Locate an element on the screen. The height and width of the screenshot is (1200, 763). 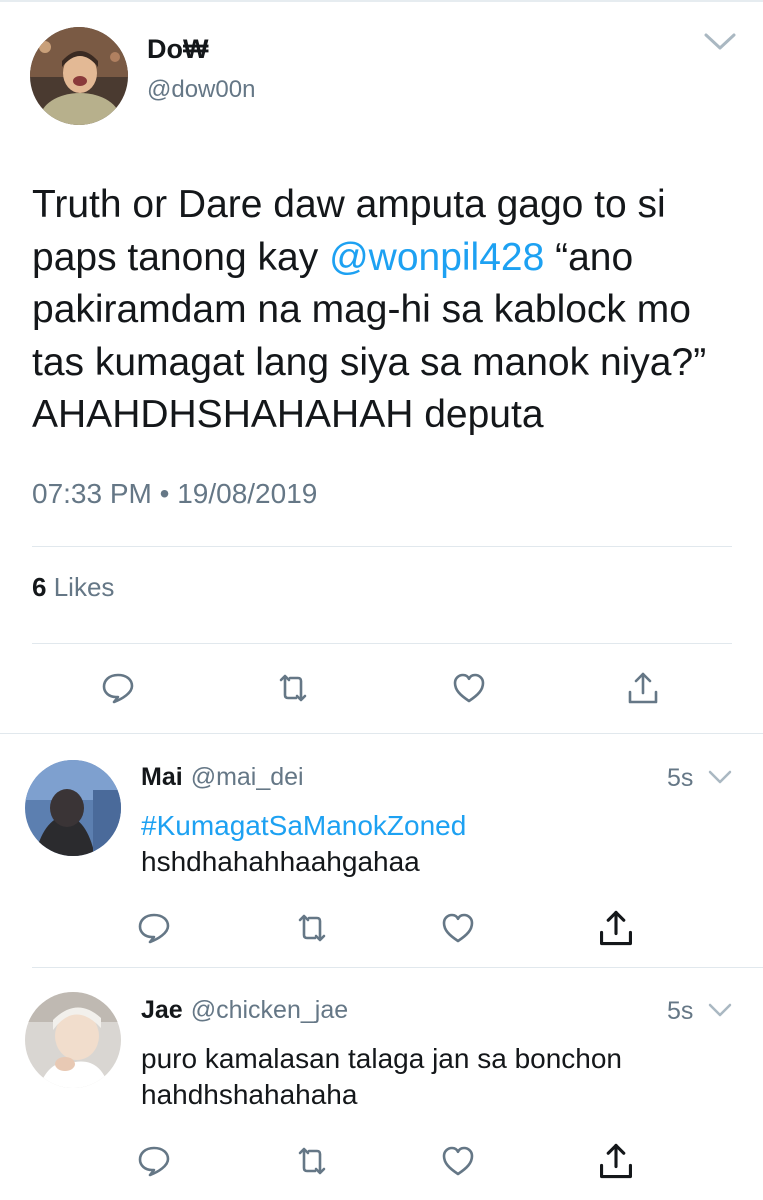
likes-label: Likes is located at coordinates (84, 587).